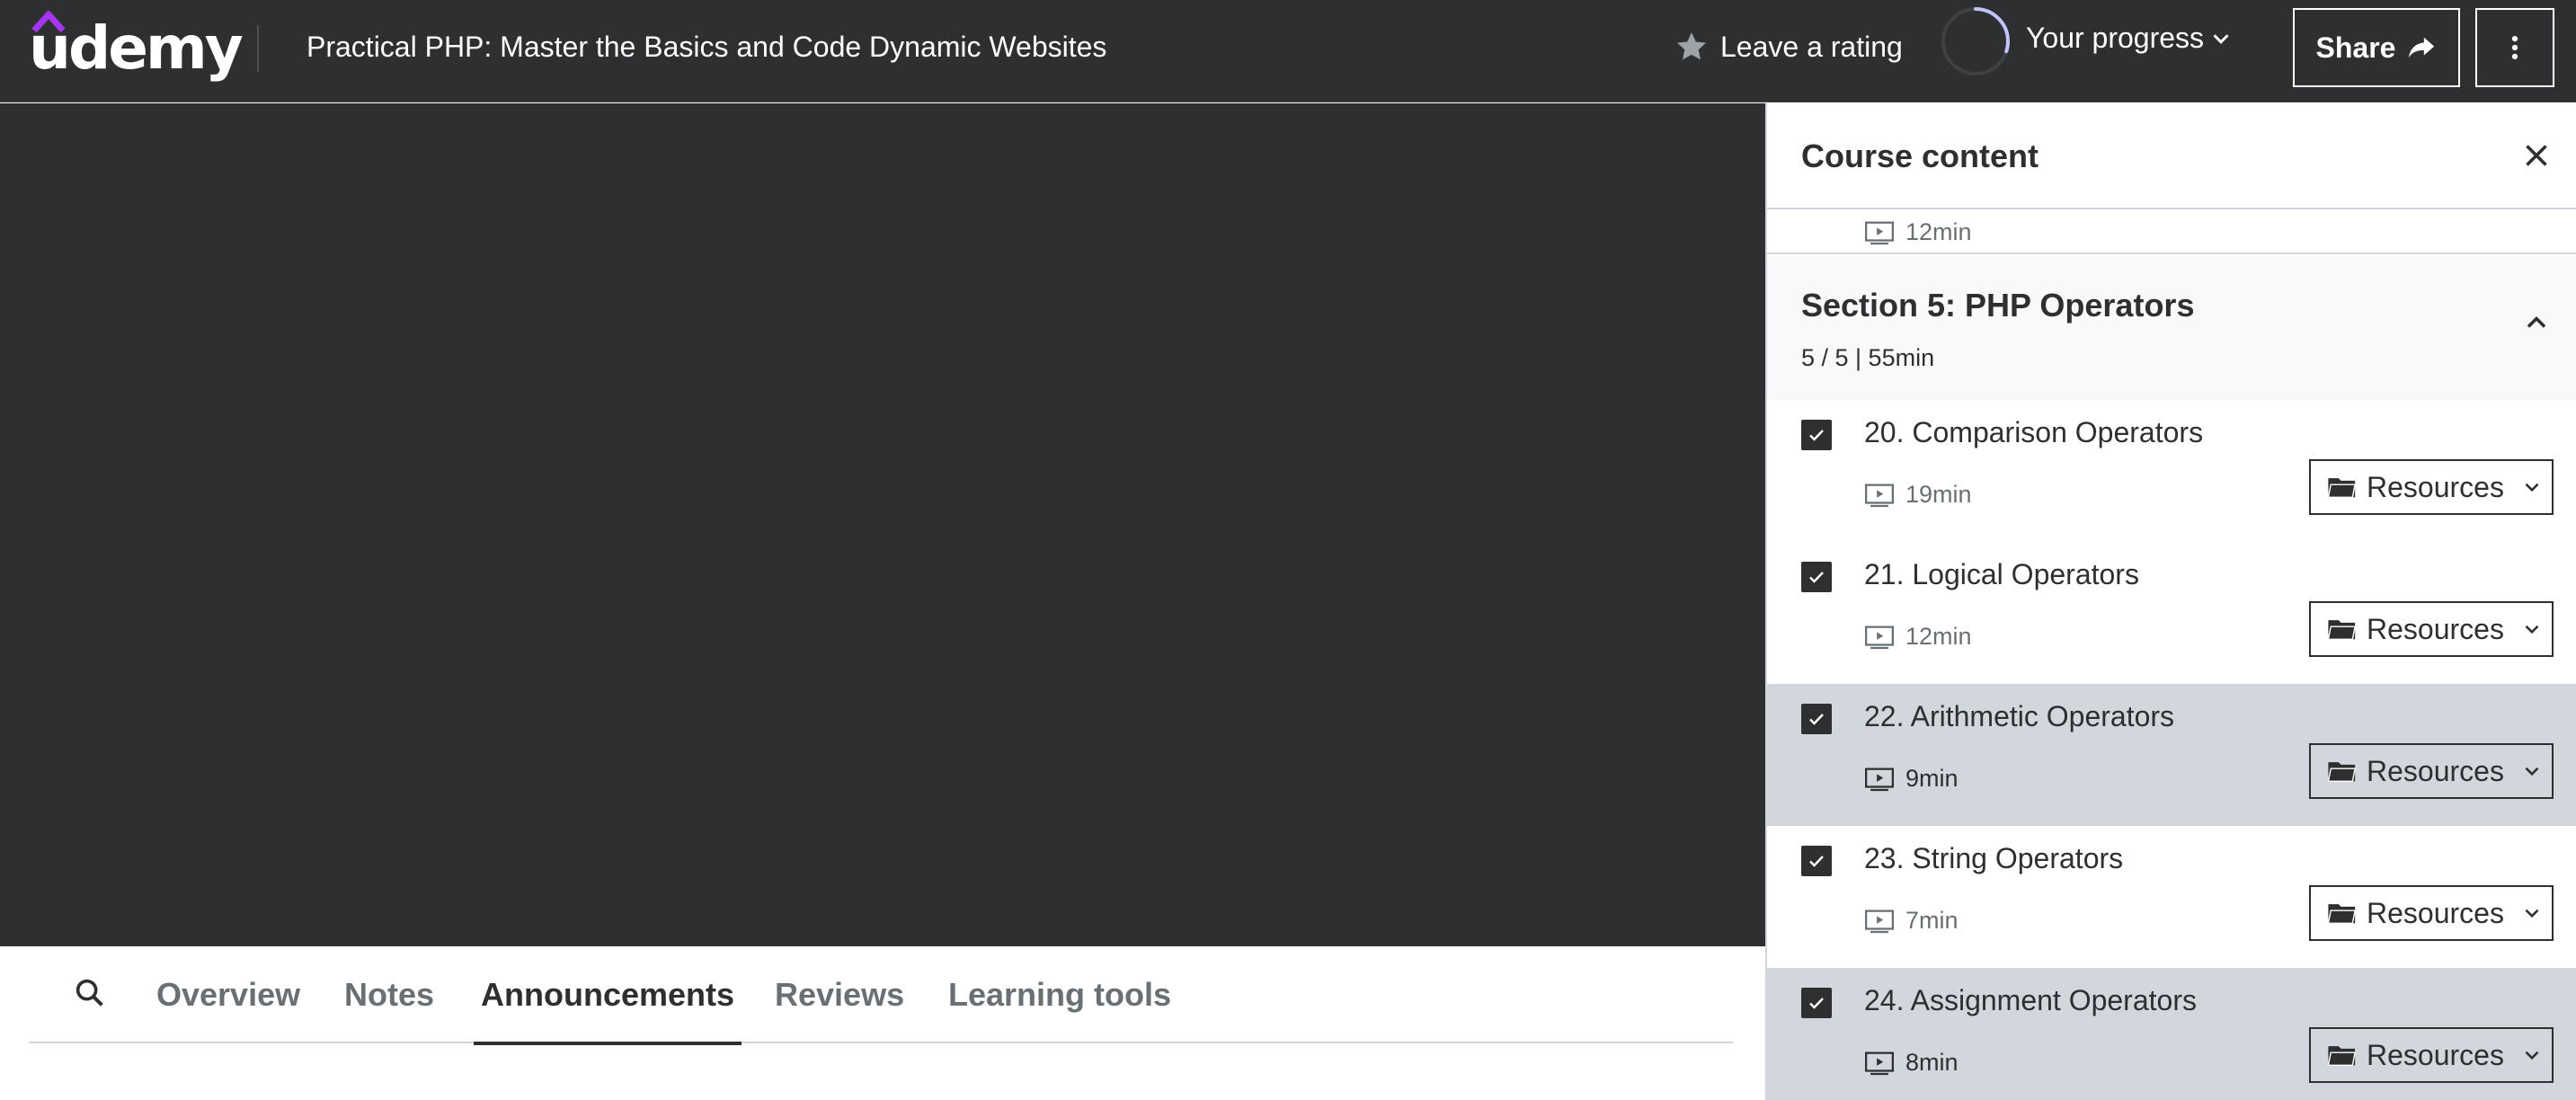 The height and width of the screenshot is (1100, 2576). I want to click on sidebar-header: Course content, so click(2171, 156).